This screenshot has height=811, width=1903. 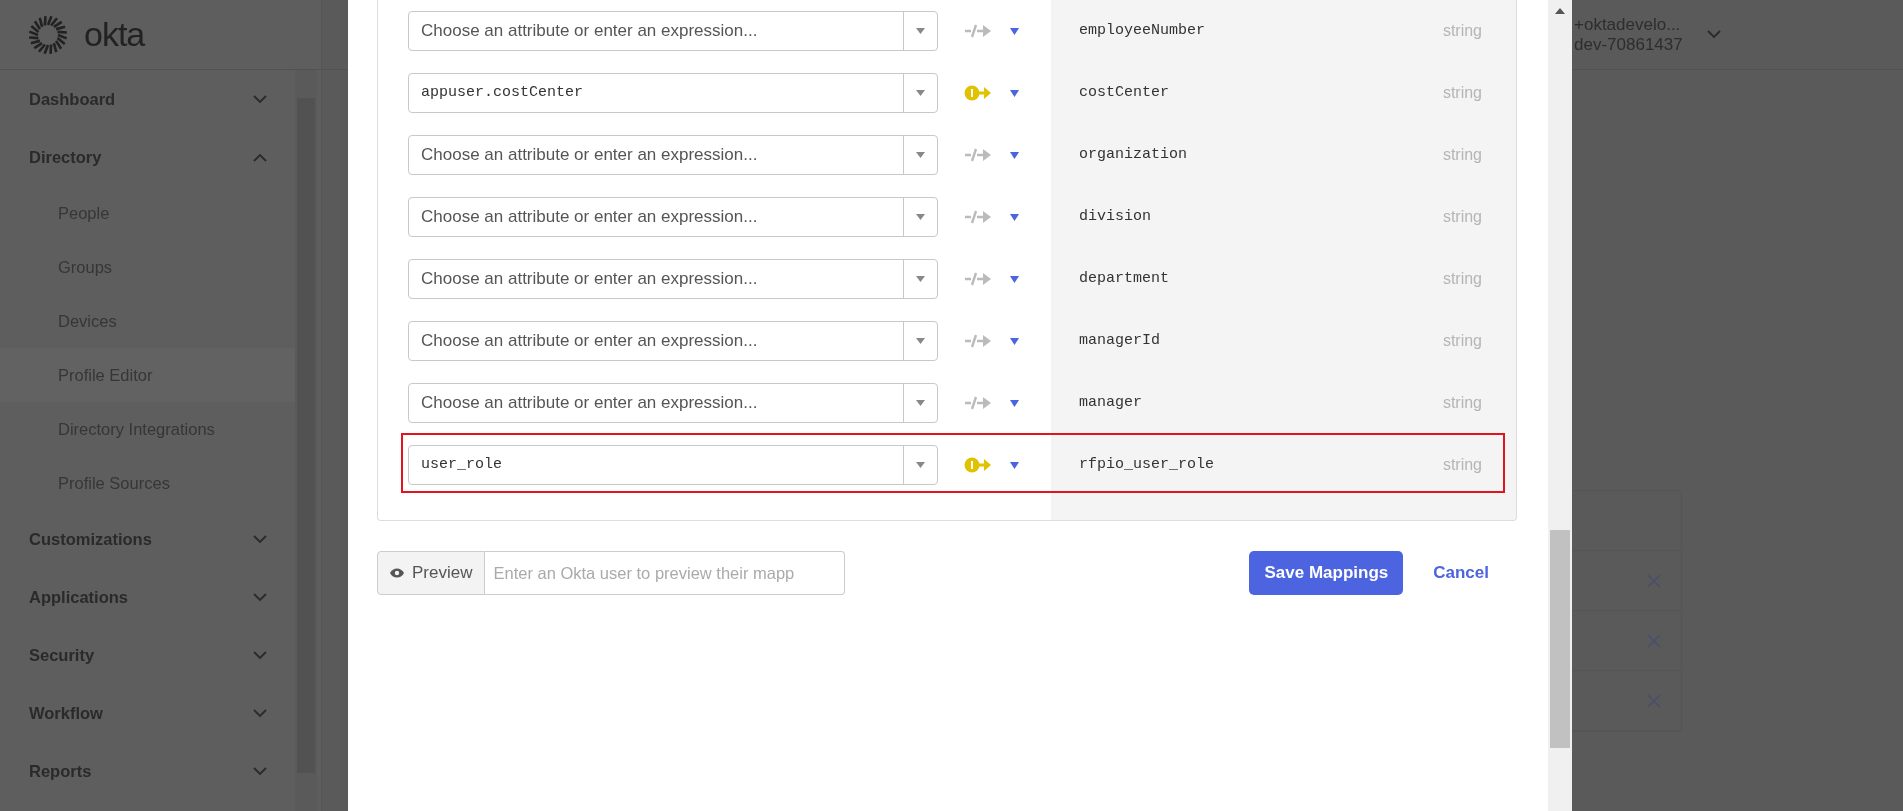 What do you see at coordinates (1119, 340) in the screenshot?
I see `attribute-name: managerId` at bounding box center [1119, 340].